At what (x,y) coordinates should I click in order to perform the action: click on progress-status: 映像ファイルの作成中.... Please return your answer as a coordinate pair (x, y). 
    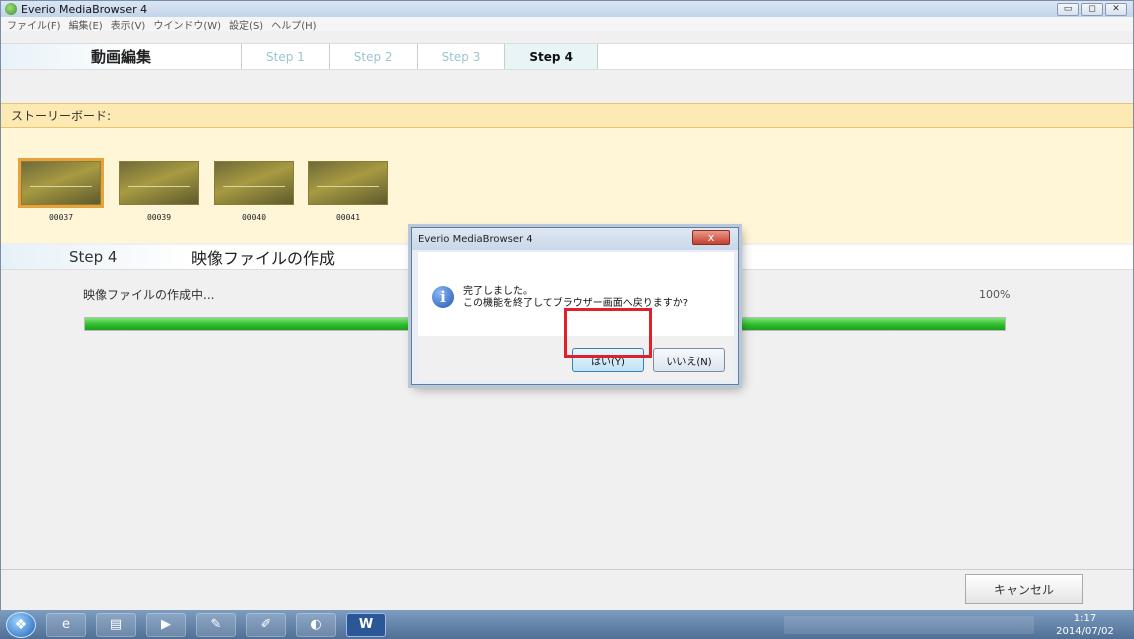
    Looking at the image, I should click on (149, 295).